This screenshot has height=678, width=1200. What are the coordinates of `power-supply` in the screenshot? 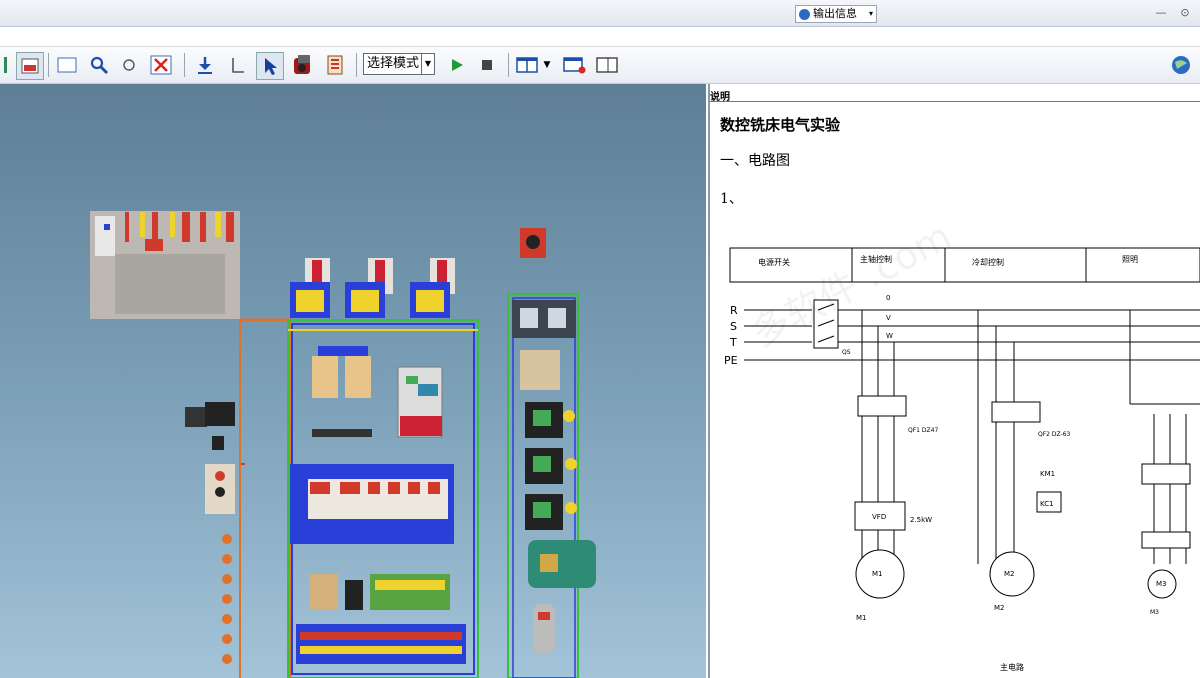 It's located at (544, 319).